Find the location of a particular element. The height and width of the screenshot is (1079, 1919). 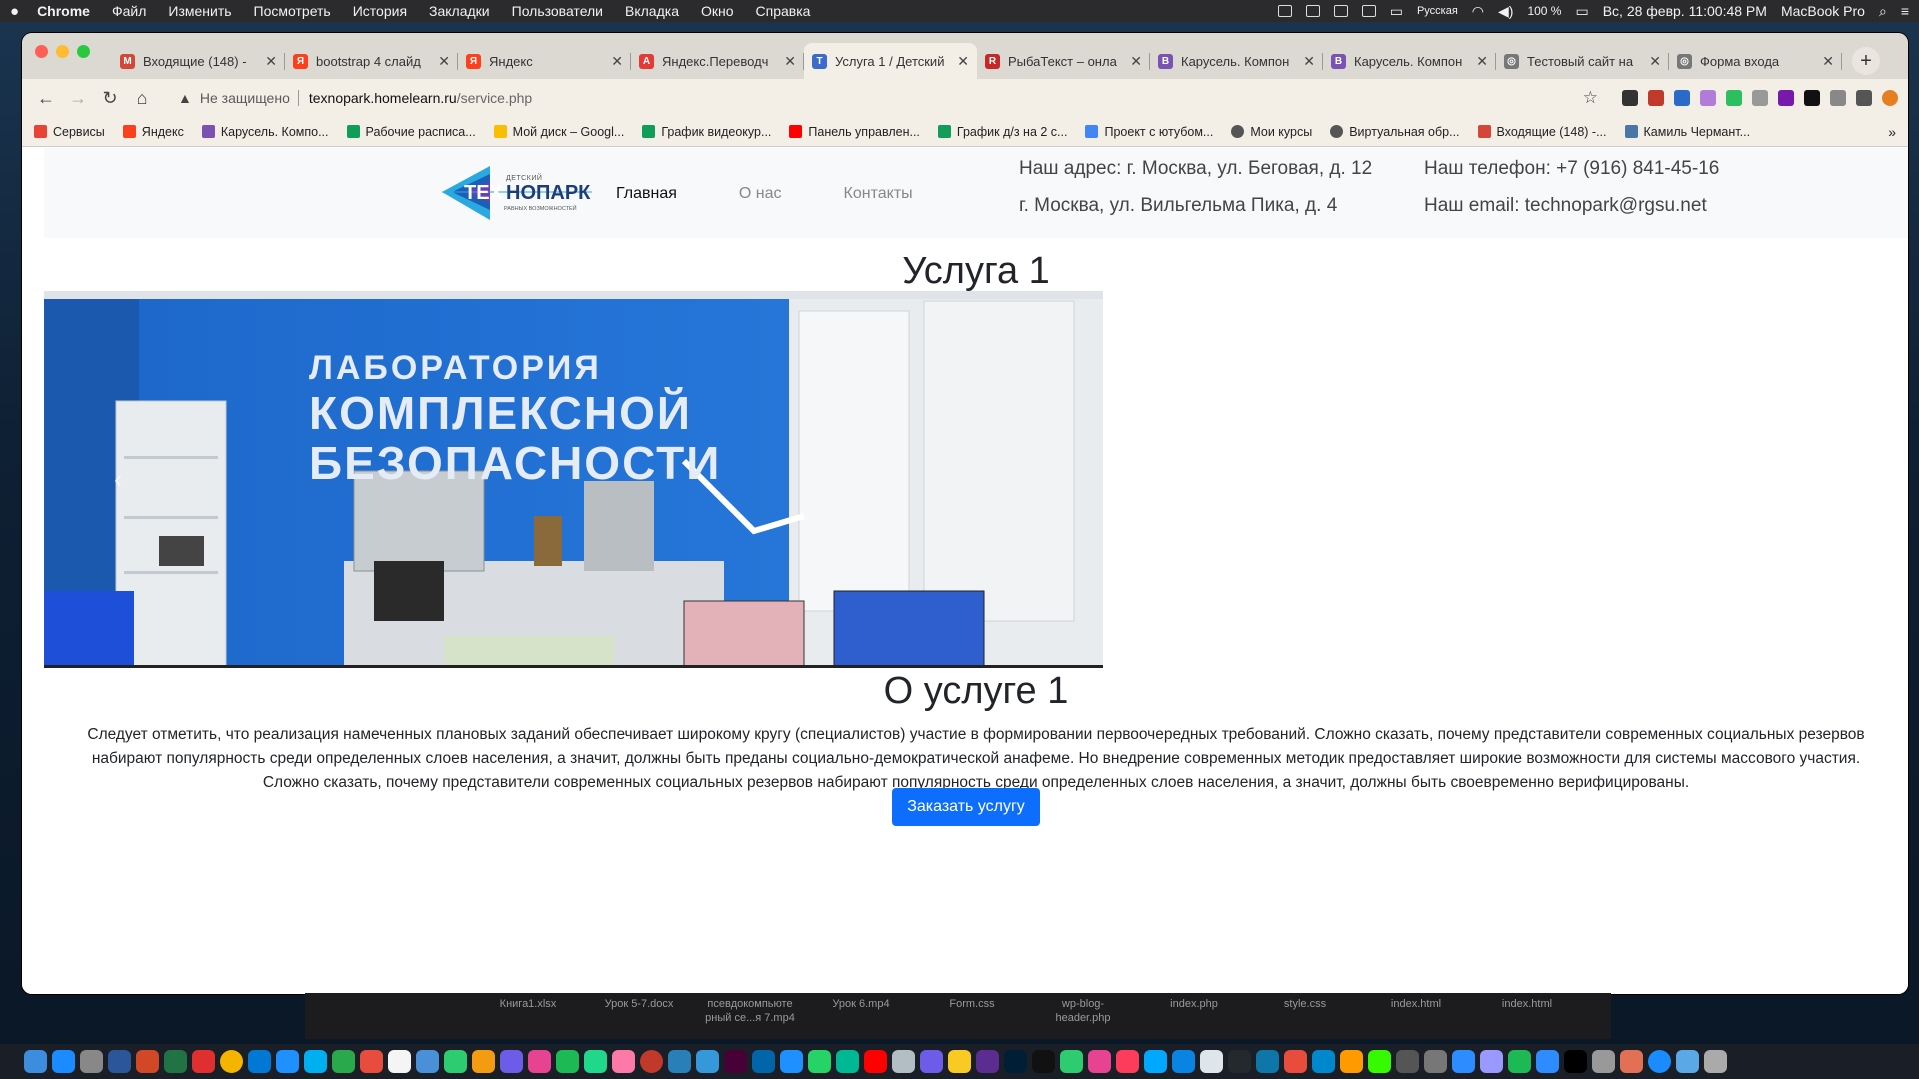

puzzle-extensions-icon is located at coordinates (1864, 98).